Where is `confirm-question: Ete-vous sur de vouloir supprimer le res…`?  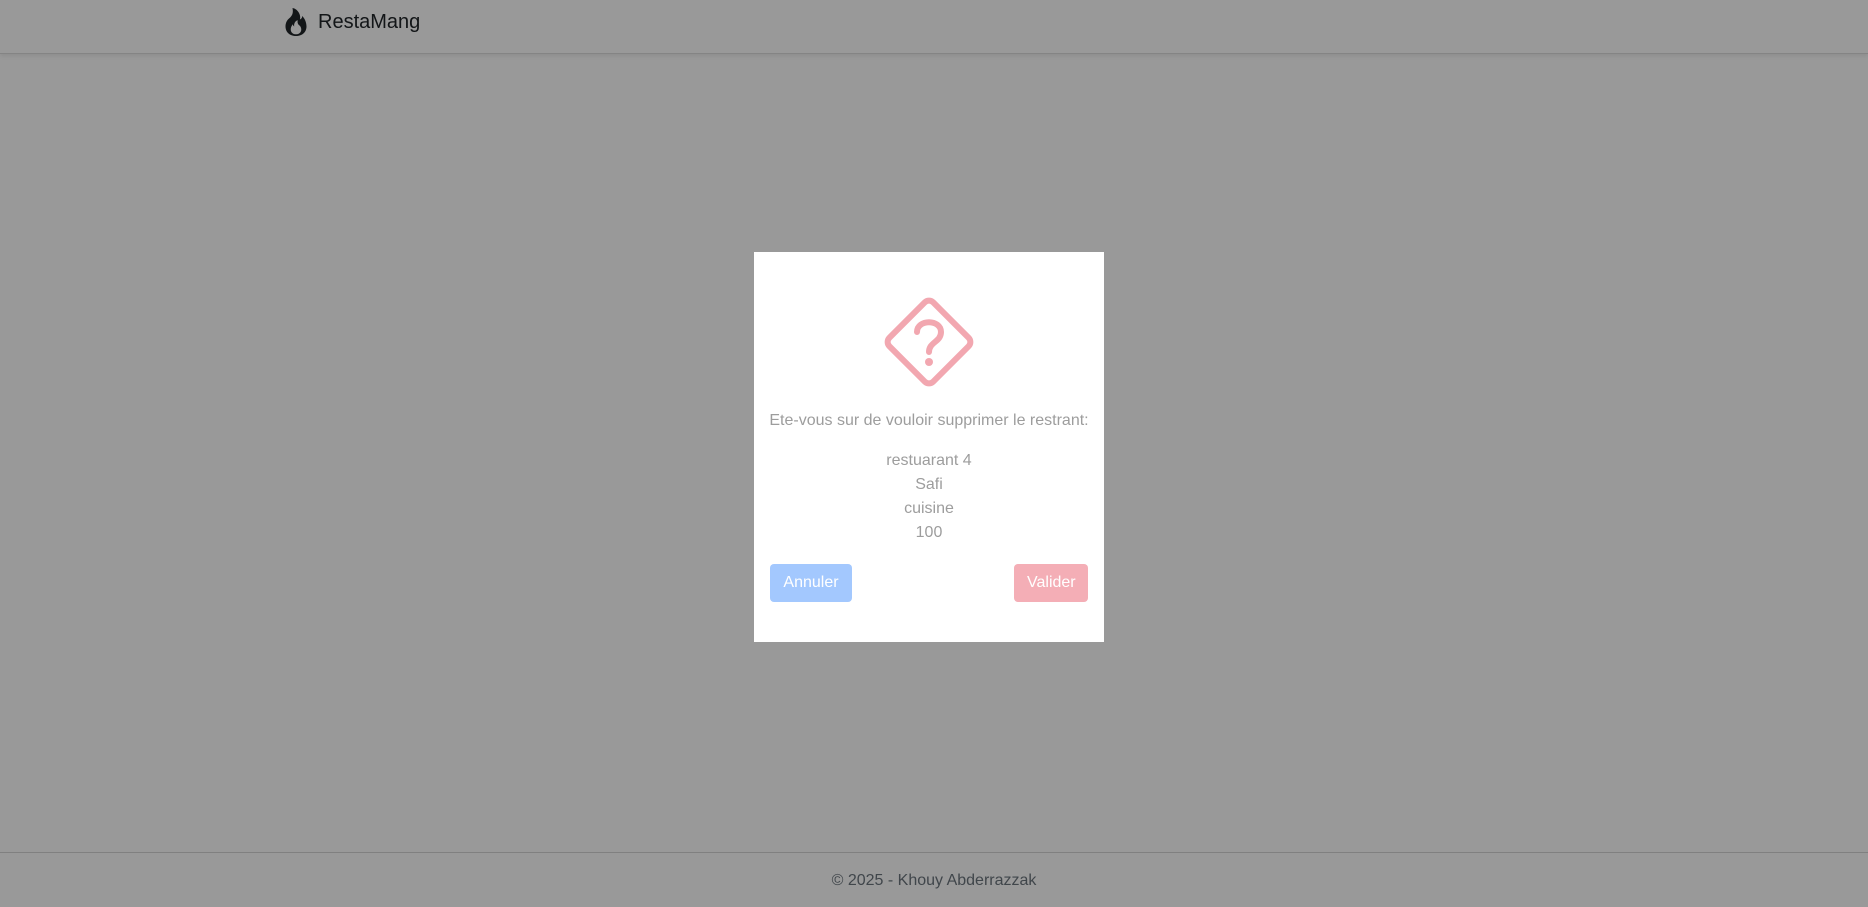
confirm-question: Ete-vous sur de vouloir supprimer le res… is located at coordinates (929, 420).